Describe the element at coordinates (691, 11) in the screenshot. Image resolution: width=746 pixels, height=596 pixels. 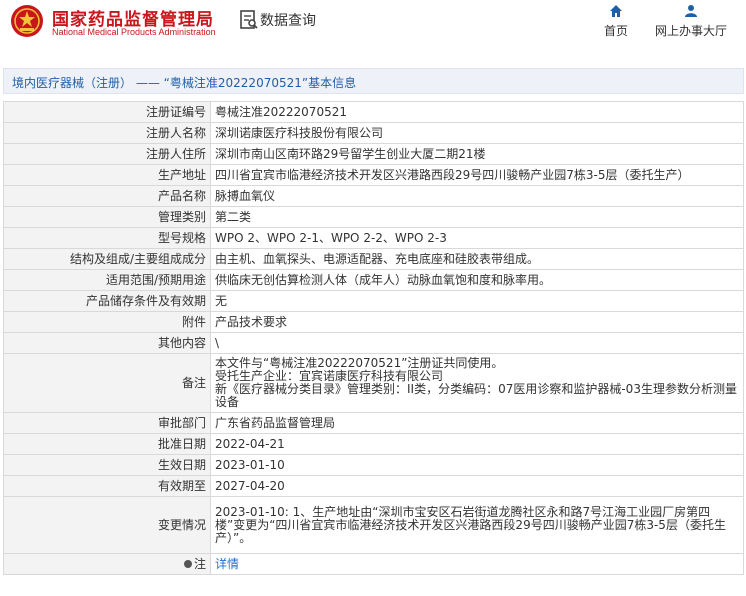
I see `user-icon` at that location.